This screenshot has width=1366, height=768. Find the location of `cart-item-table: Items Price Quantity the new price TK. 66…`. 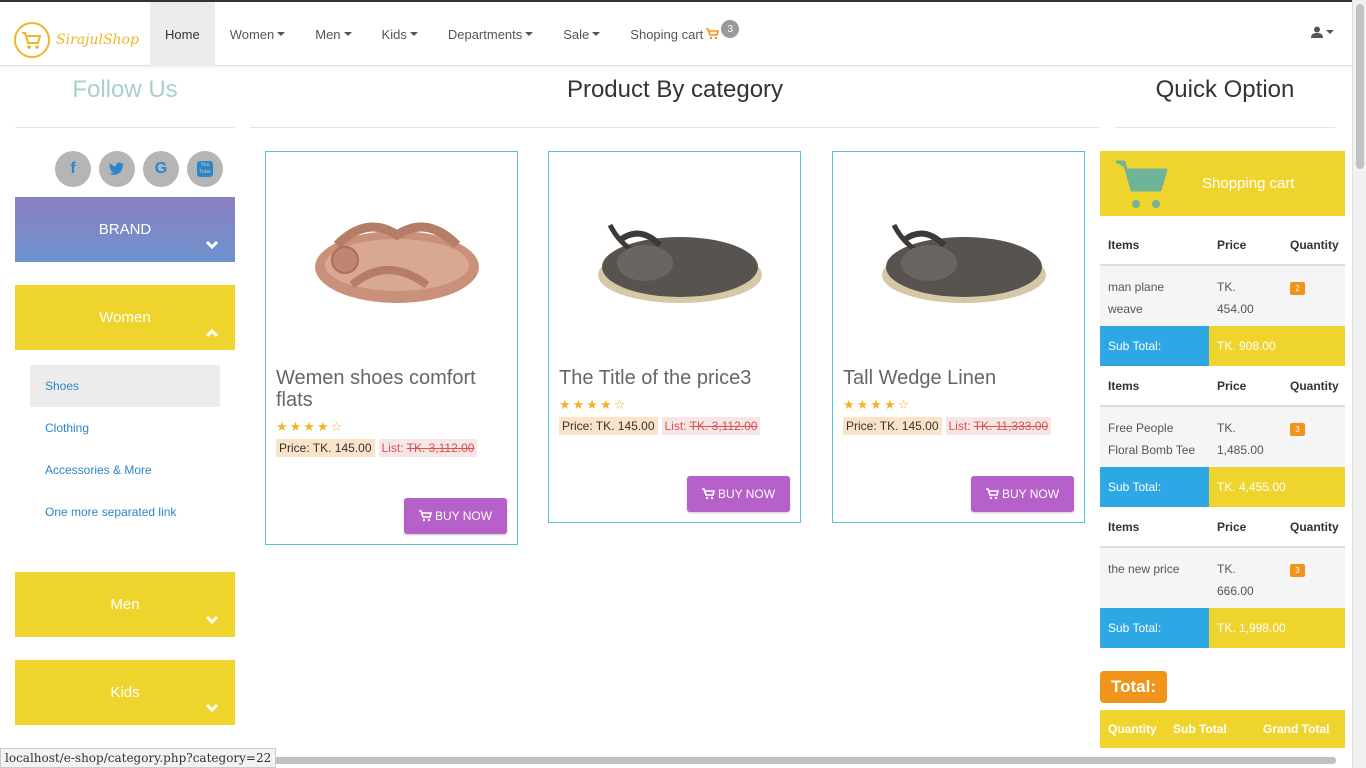

cart-item-table: Items Price Quantity the new price TK. 66… is located at coordinates (1222, 578).